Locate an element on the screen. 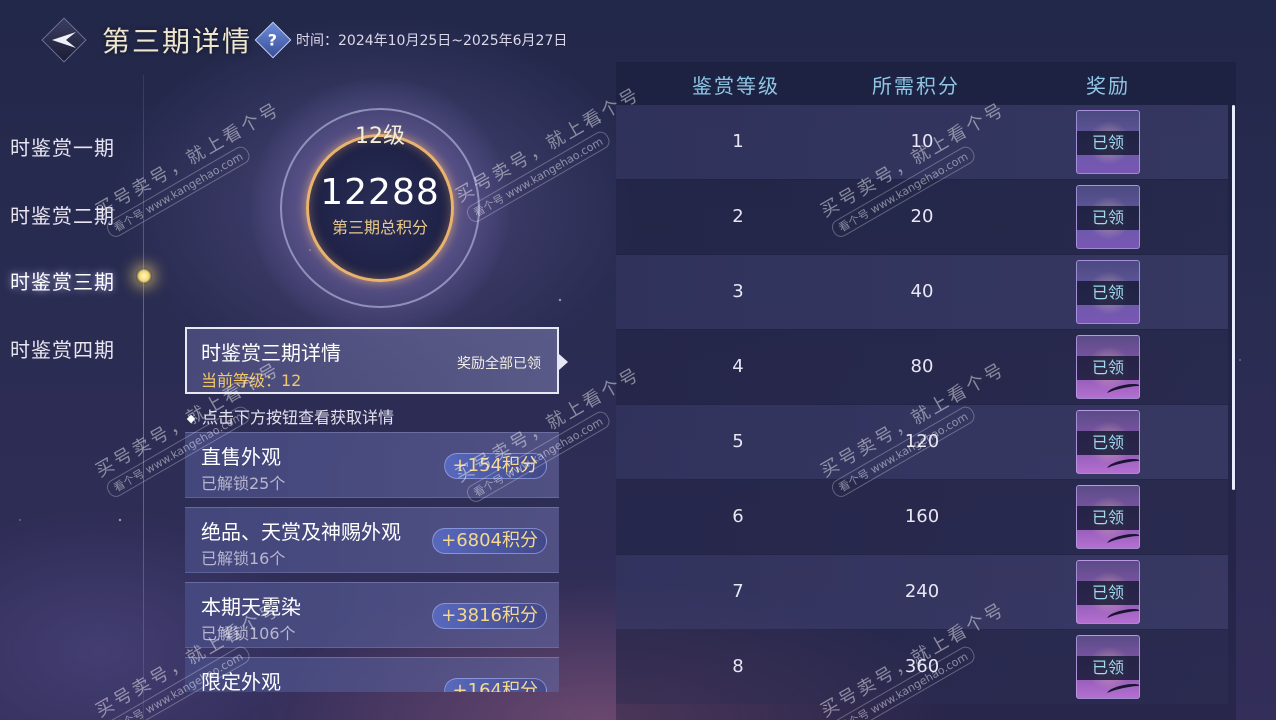 The image size is (1276, 720). sidebar-item-period-3: 时鉴赏三期 is located at coordinates (62, 280).